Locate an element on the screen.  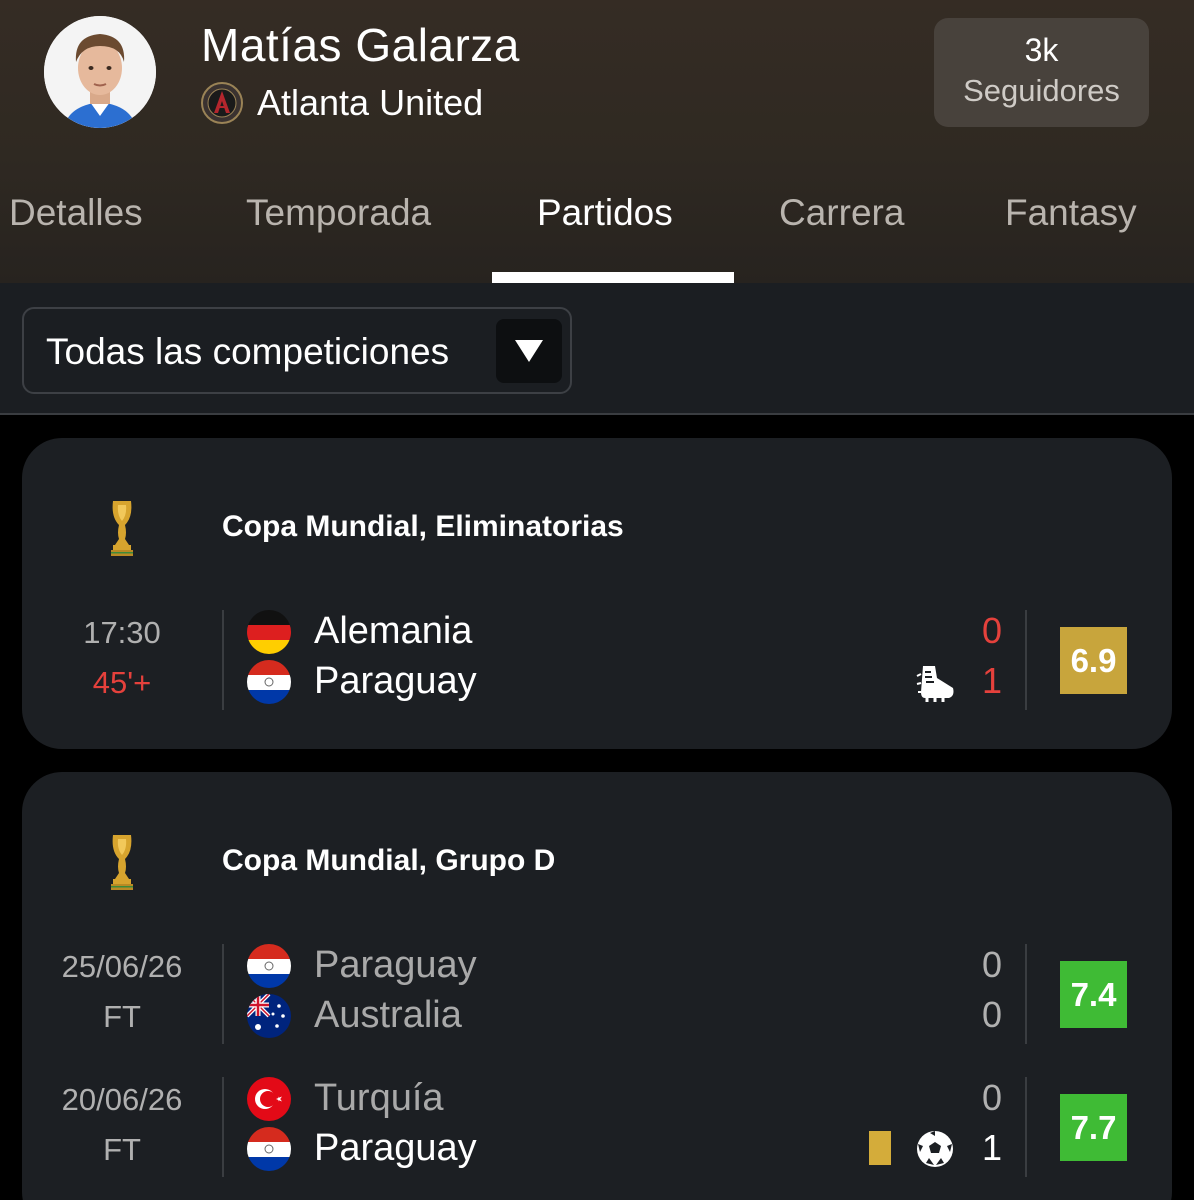
competition-dropdown-value: Todas las competiciones is located at coordinates (248, 351).